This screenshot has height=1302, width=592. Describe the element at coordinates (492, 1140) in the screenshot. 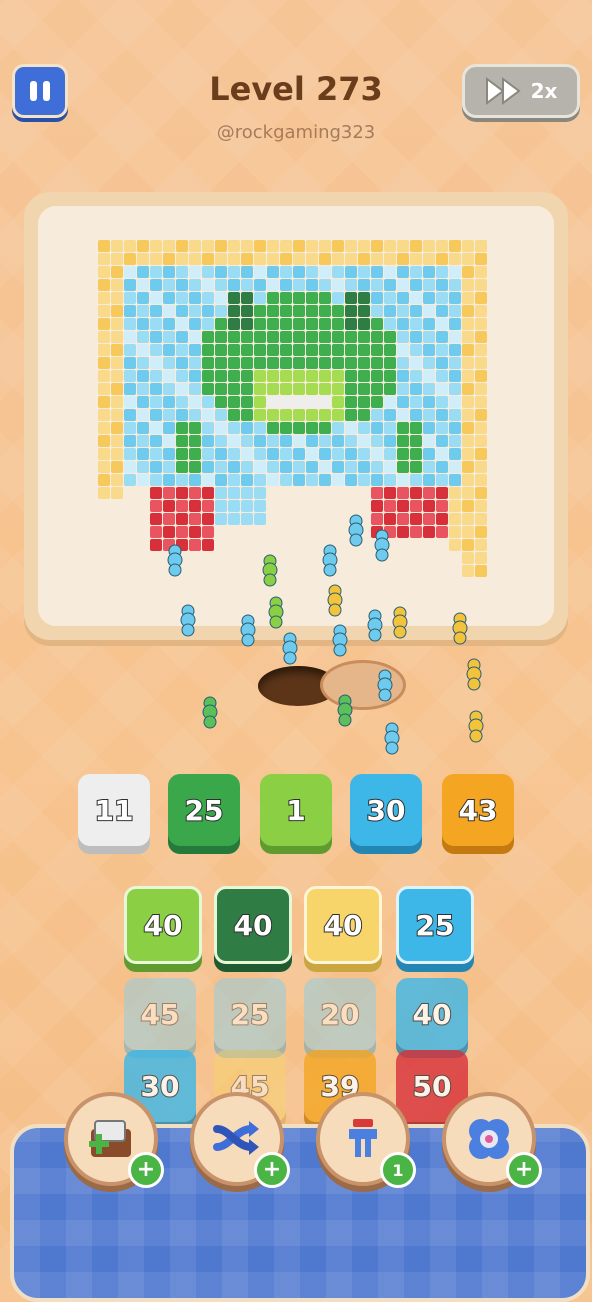

I see `fan-booster-button: +` at that location.